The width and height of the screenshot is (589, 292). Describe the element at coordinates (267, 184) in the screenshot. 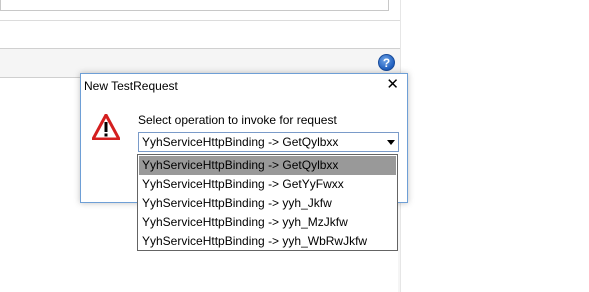

I see `dropdown-option: YyhServiceHttpBinding -> GetYyFwxx` at that location.